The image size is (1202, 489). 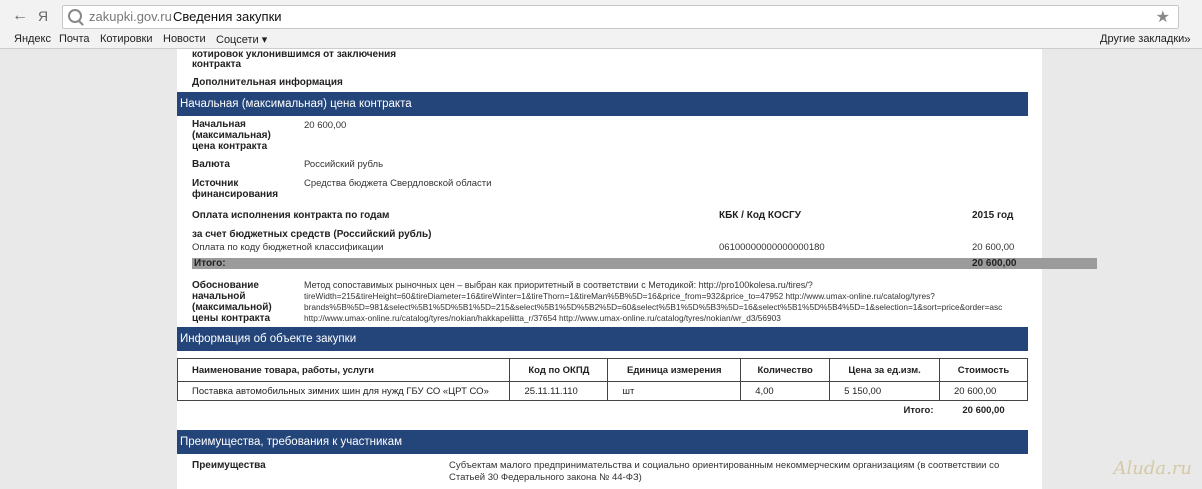 What do you see at coordinates (760, 215) in the screenshot?
I see `kbk-header: КБК / Код КОСГУ` at bounding box center [760, 215].